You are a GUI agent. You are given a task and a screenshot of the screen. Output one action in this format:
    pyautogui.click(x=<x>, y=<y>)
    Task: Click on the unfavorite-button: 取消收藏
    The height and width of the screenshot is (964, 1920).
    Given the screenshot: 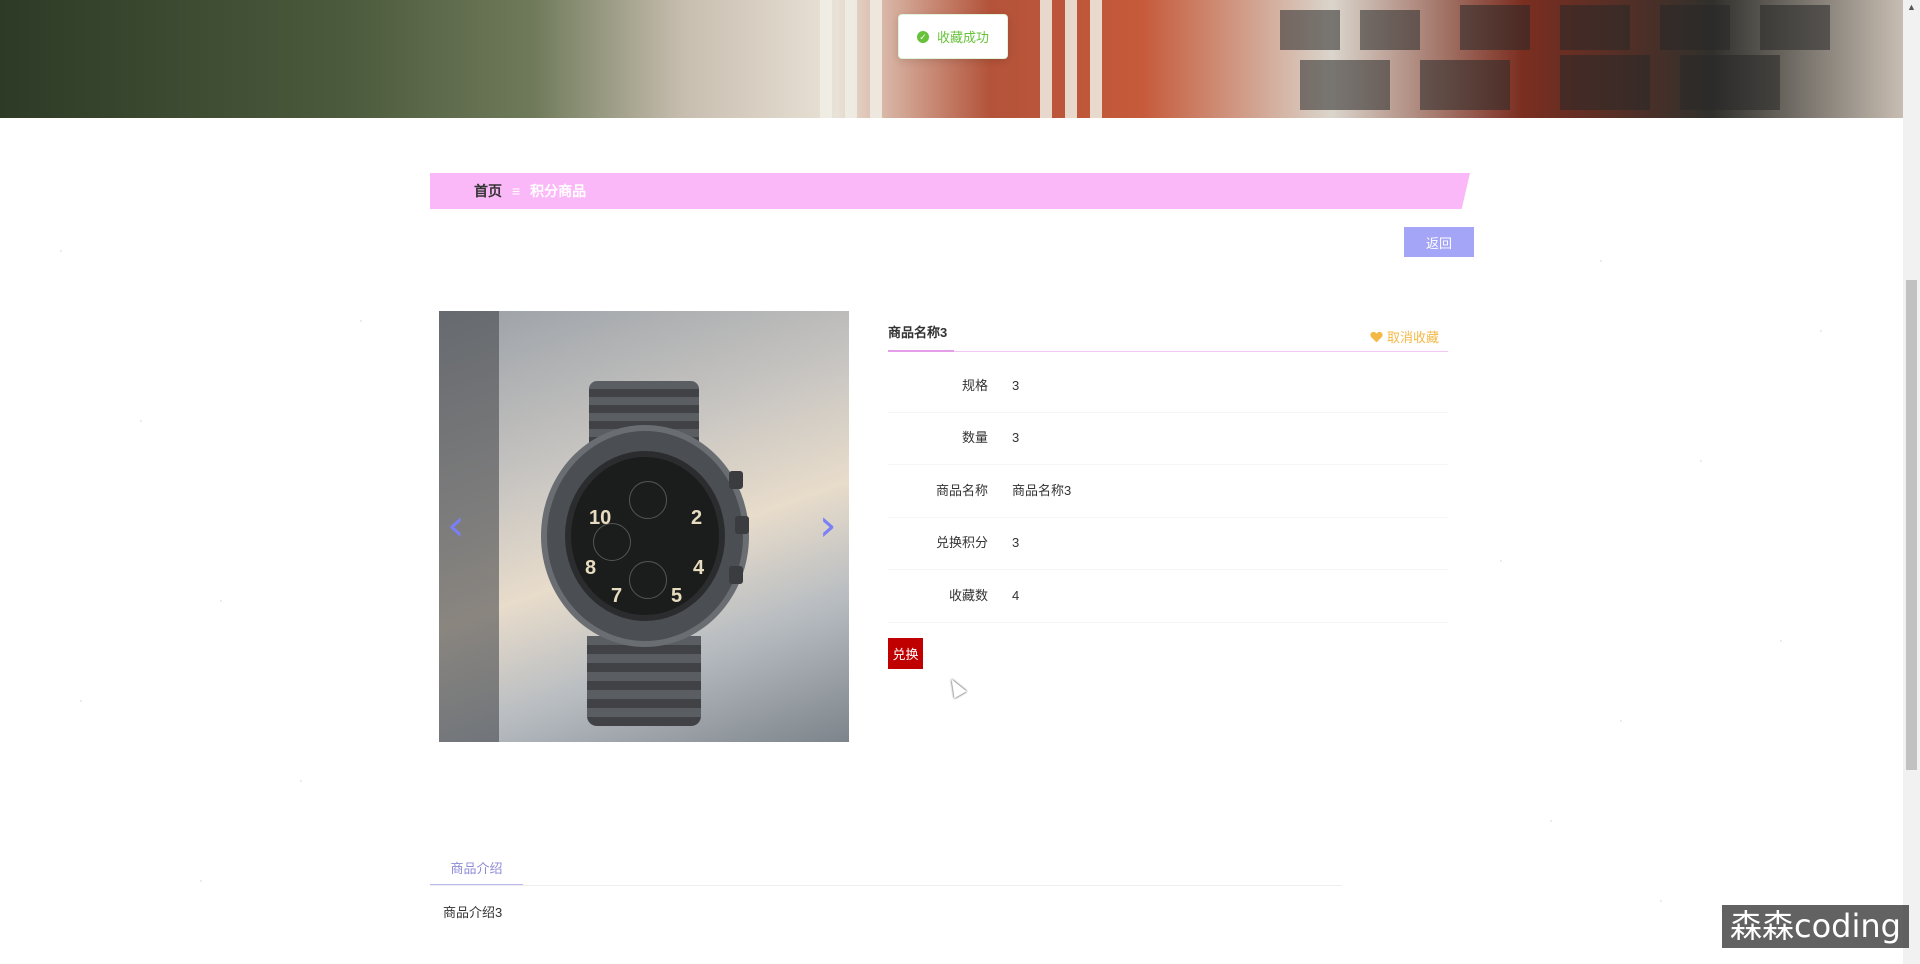 What is the action you would take?
    pyautogui.click(x=1404, y=336)
    